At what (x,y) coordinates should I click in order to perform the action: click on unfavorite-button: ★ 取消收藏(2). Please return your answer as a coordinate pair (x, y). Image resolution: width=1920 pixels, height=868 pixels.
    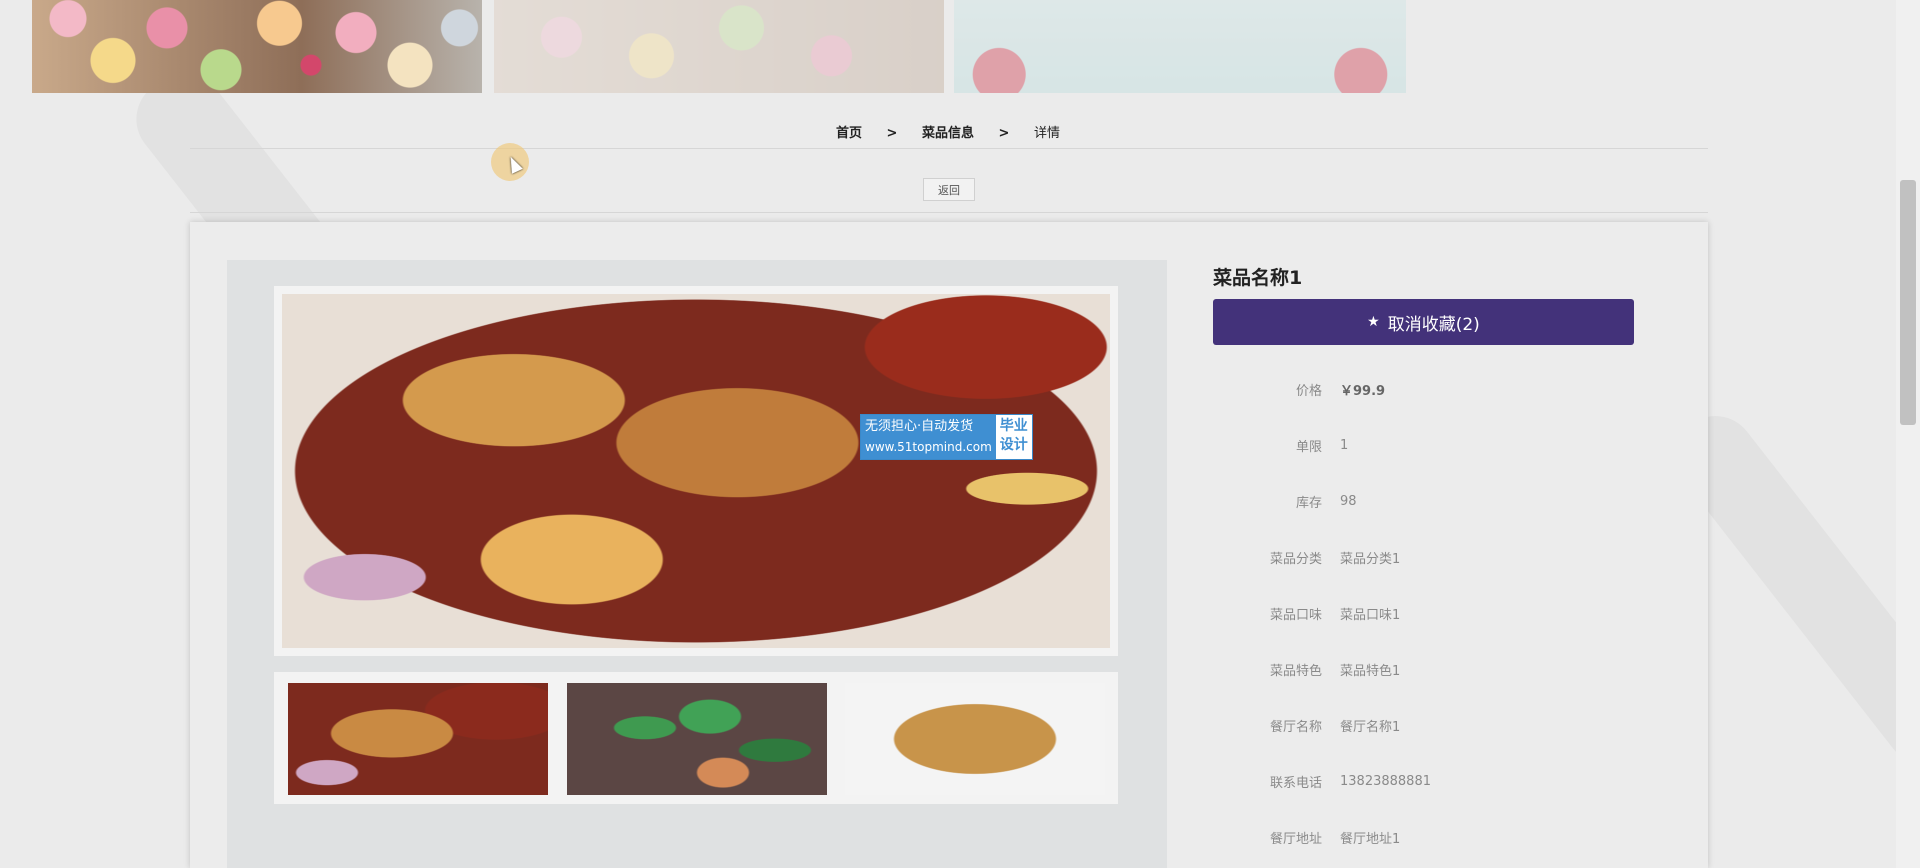
    Looking at the image, I should click on (1423, 322).